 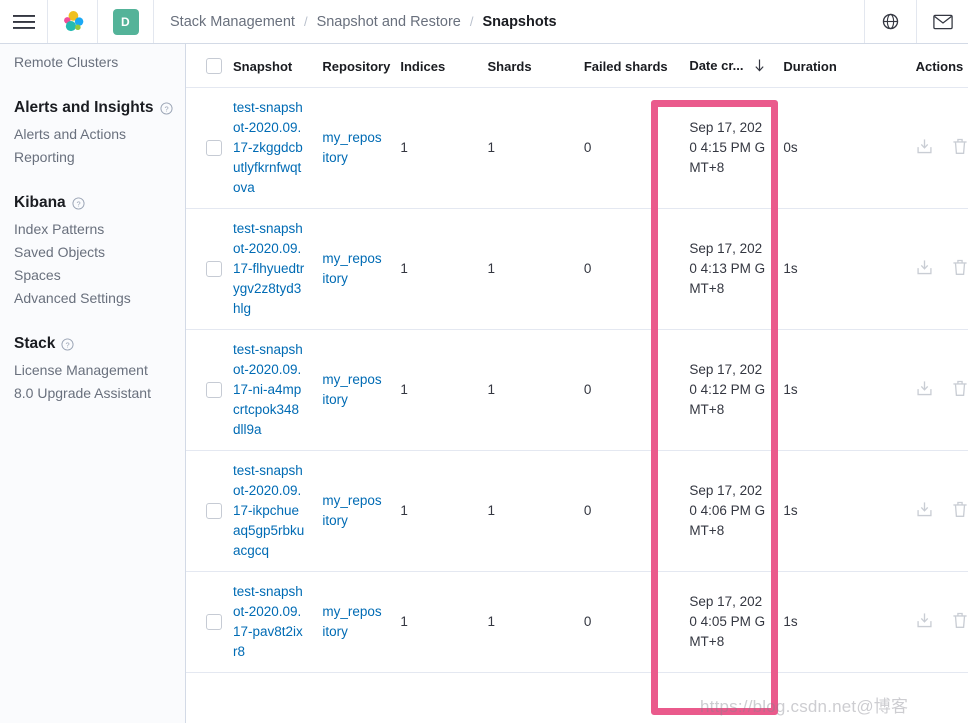 I want to click on elastic-logo-icon, so click(x=73, y=21).